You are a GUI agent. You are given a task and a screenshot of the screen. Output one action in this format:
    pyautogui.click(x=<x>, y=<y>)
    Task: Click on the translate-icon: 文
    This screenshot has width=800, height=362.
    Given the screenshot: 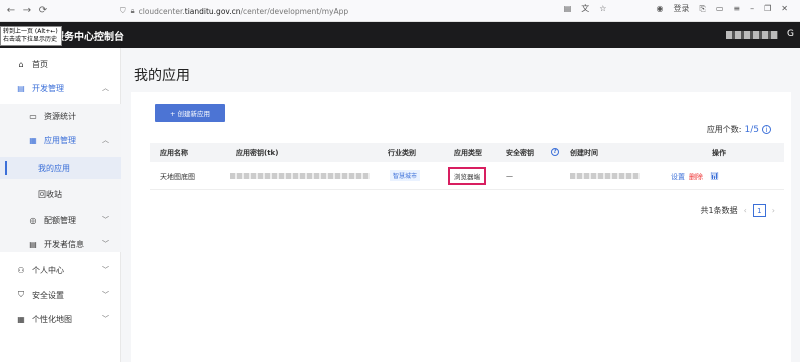 What is the action you would take?
    pyautogui.click(x=585, y=8)
    